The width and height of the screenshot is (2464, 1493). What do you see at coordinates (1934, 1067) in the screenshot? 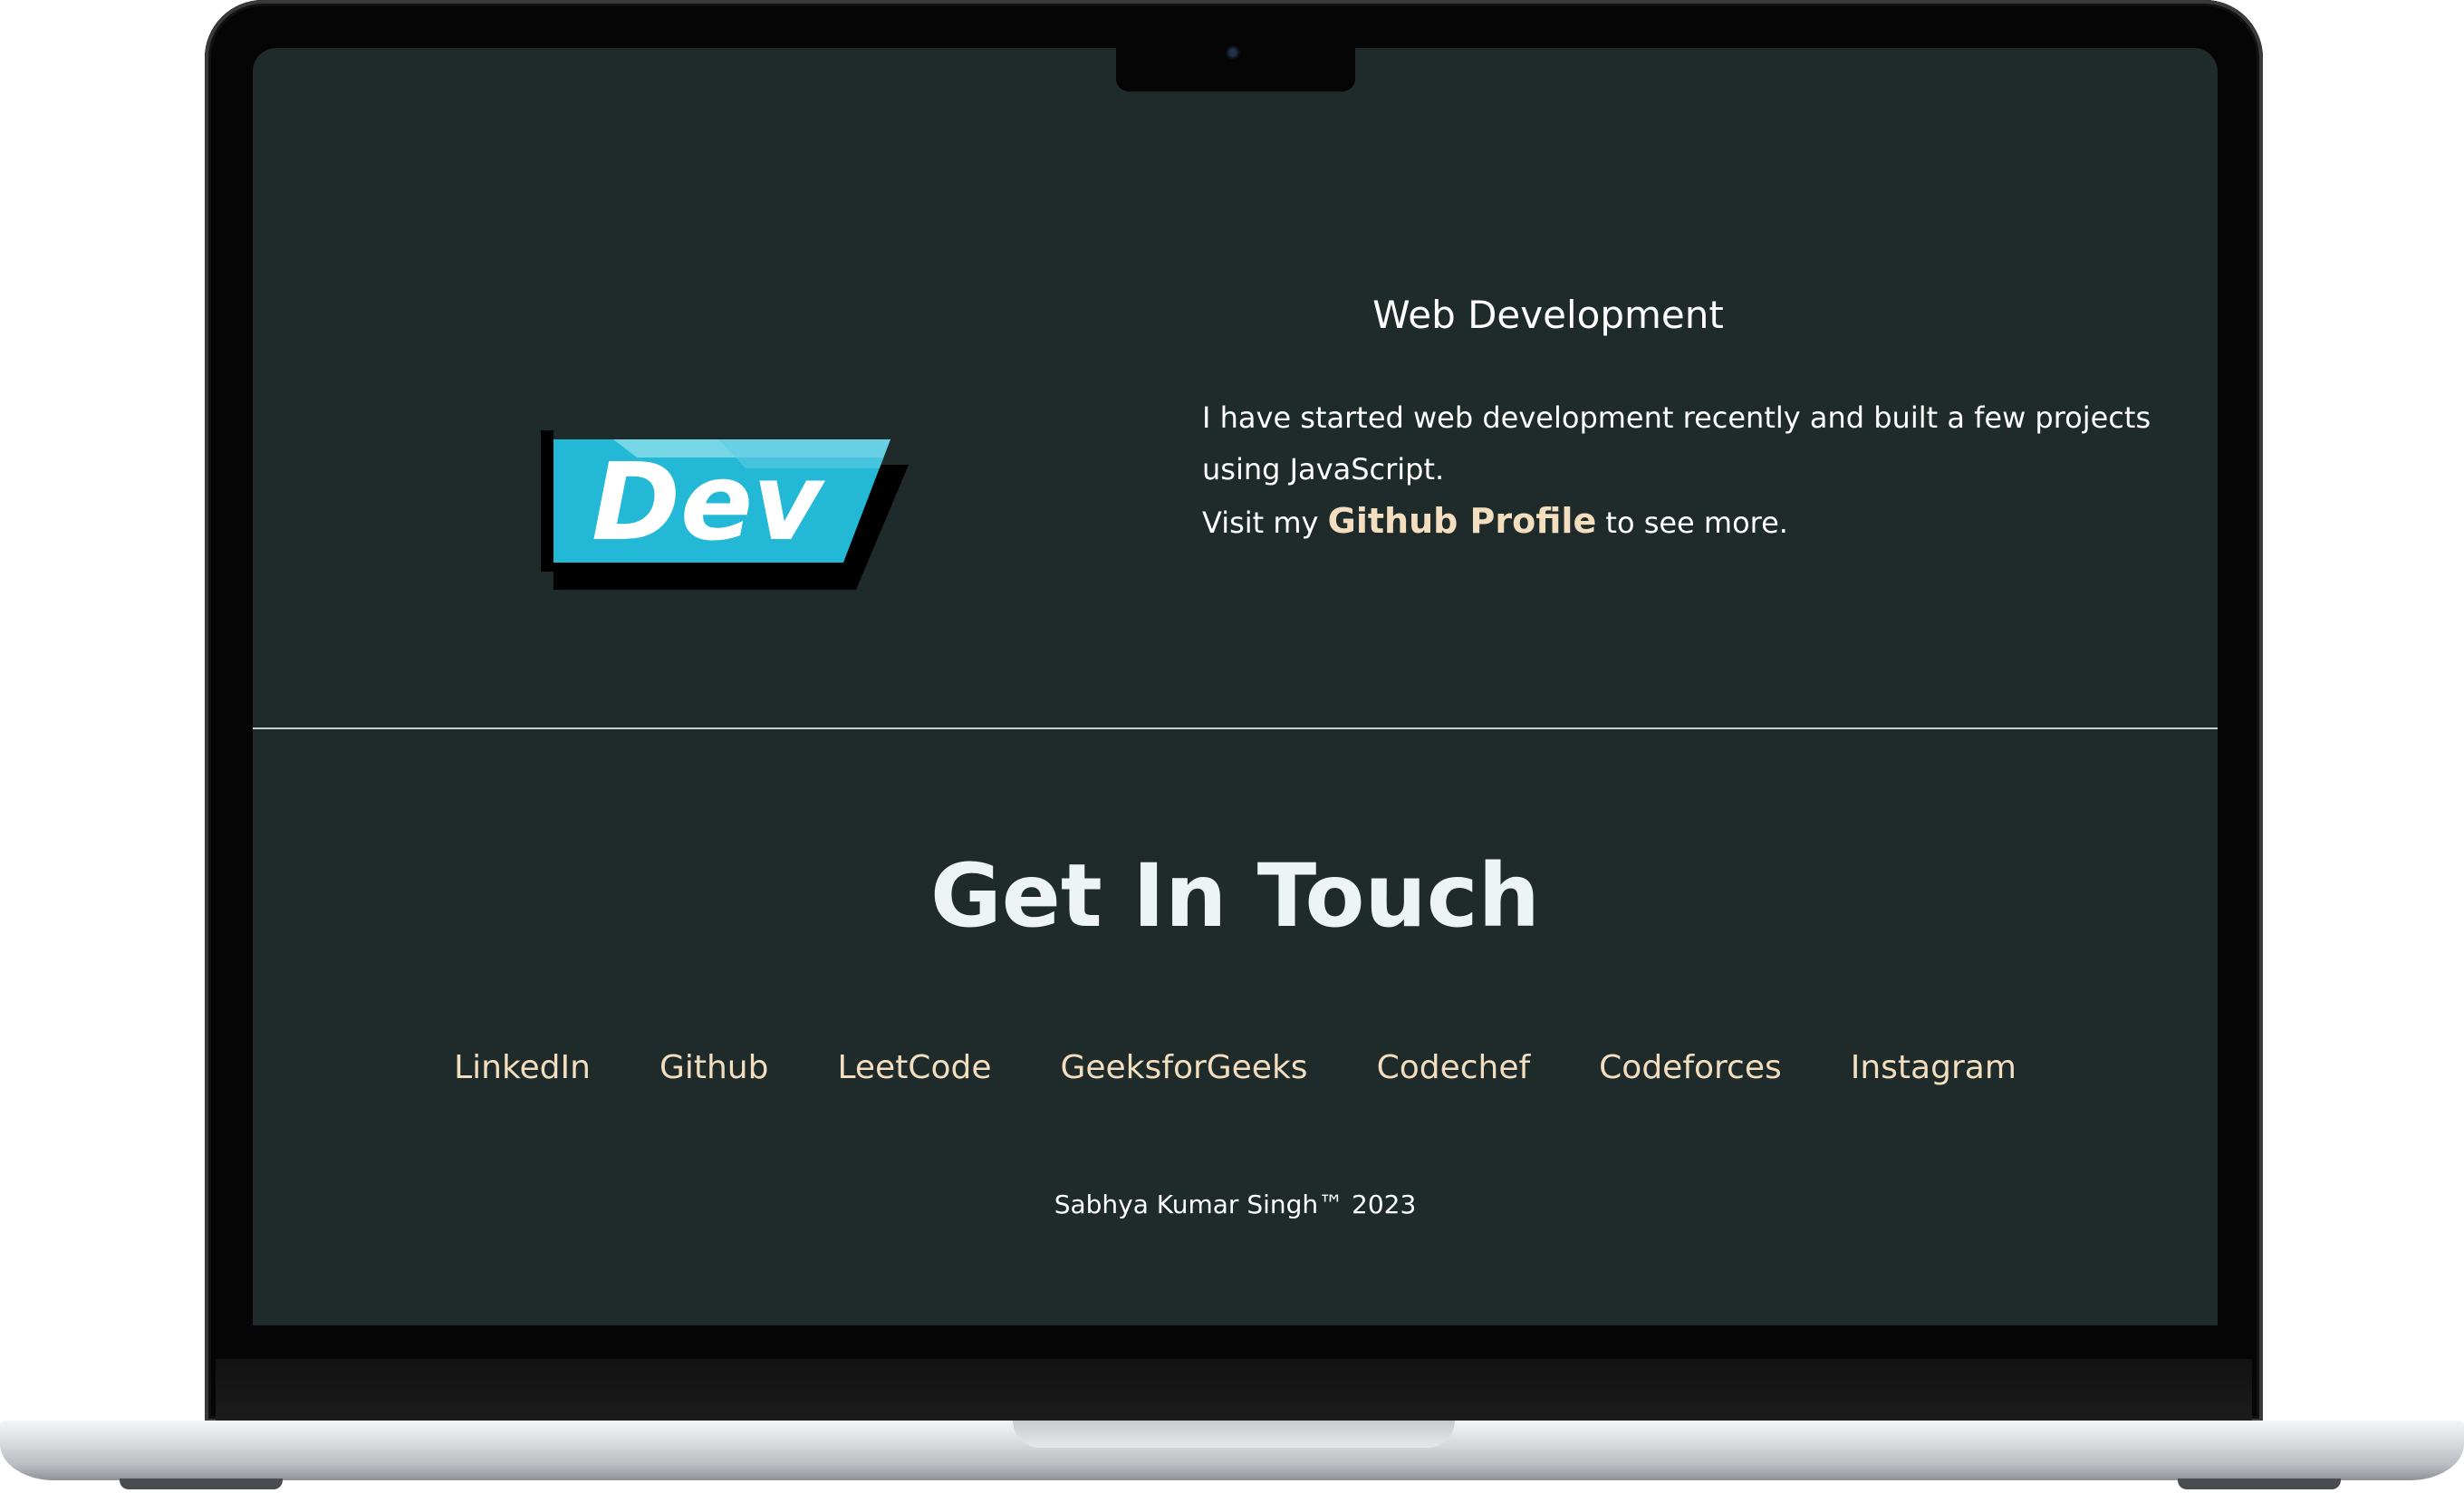
I see `link-instagram: Instagram` at bounding box center [1934, 1067].